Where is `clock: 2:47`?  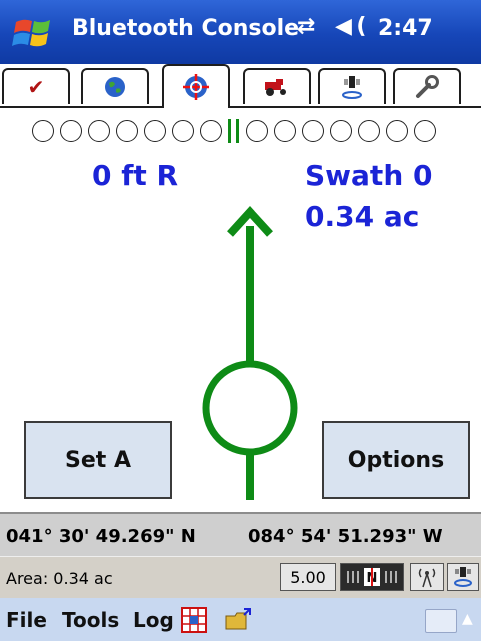 clock: 2:47 is located at coordinates (405, 28).